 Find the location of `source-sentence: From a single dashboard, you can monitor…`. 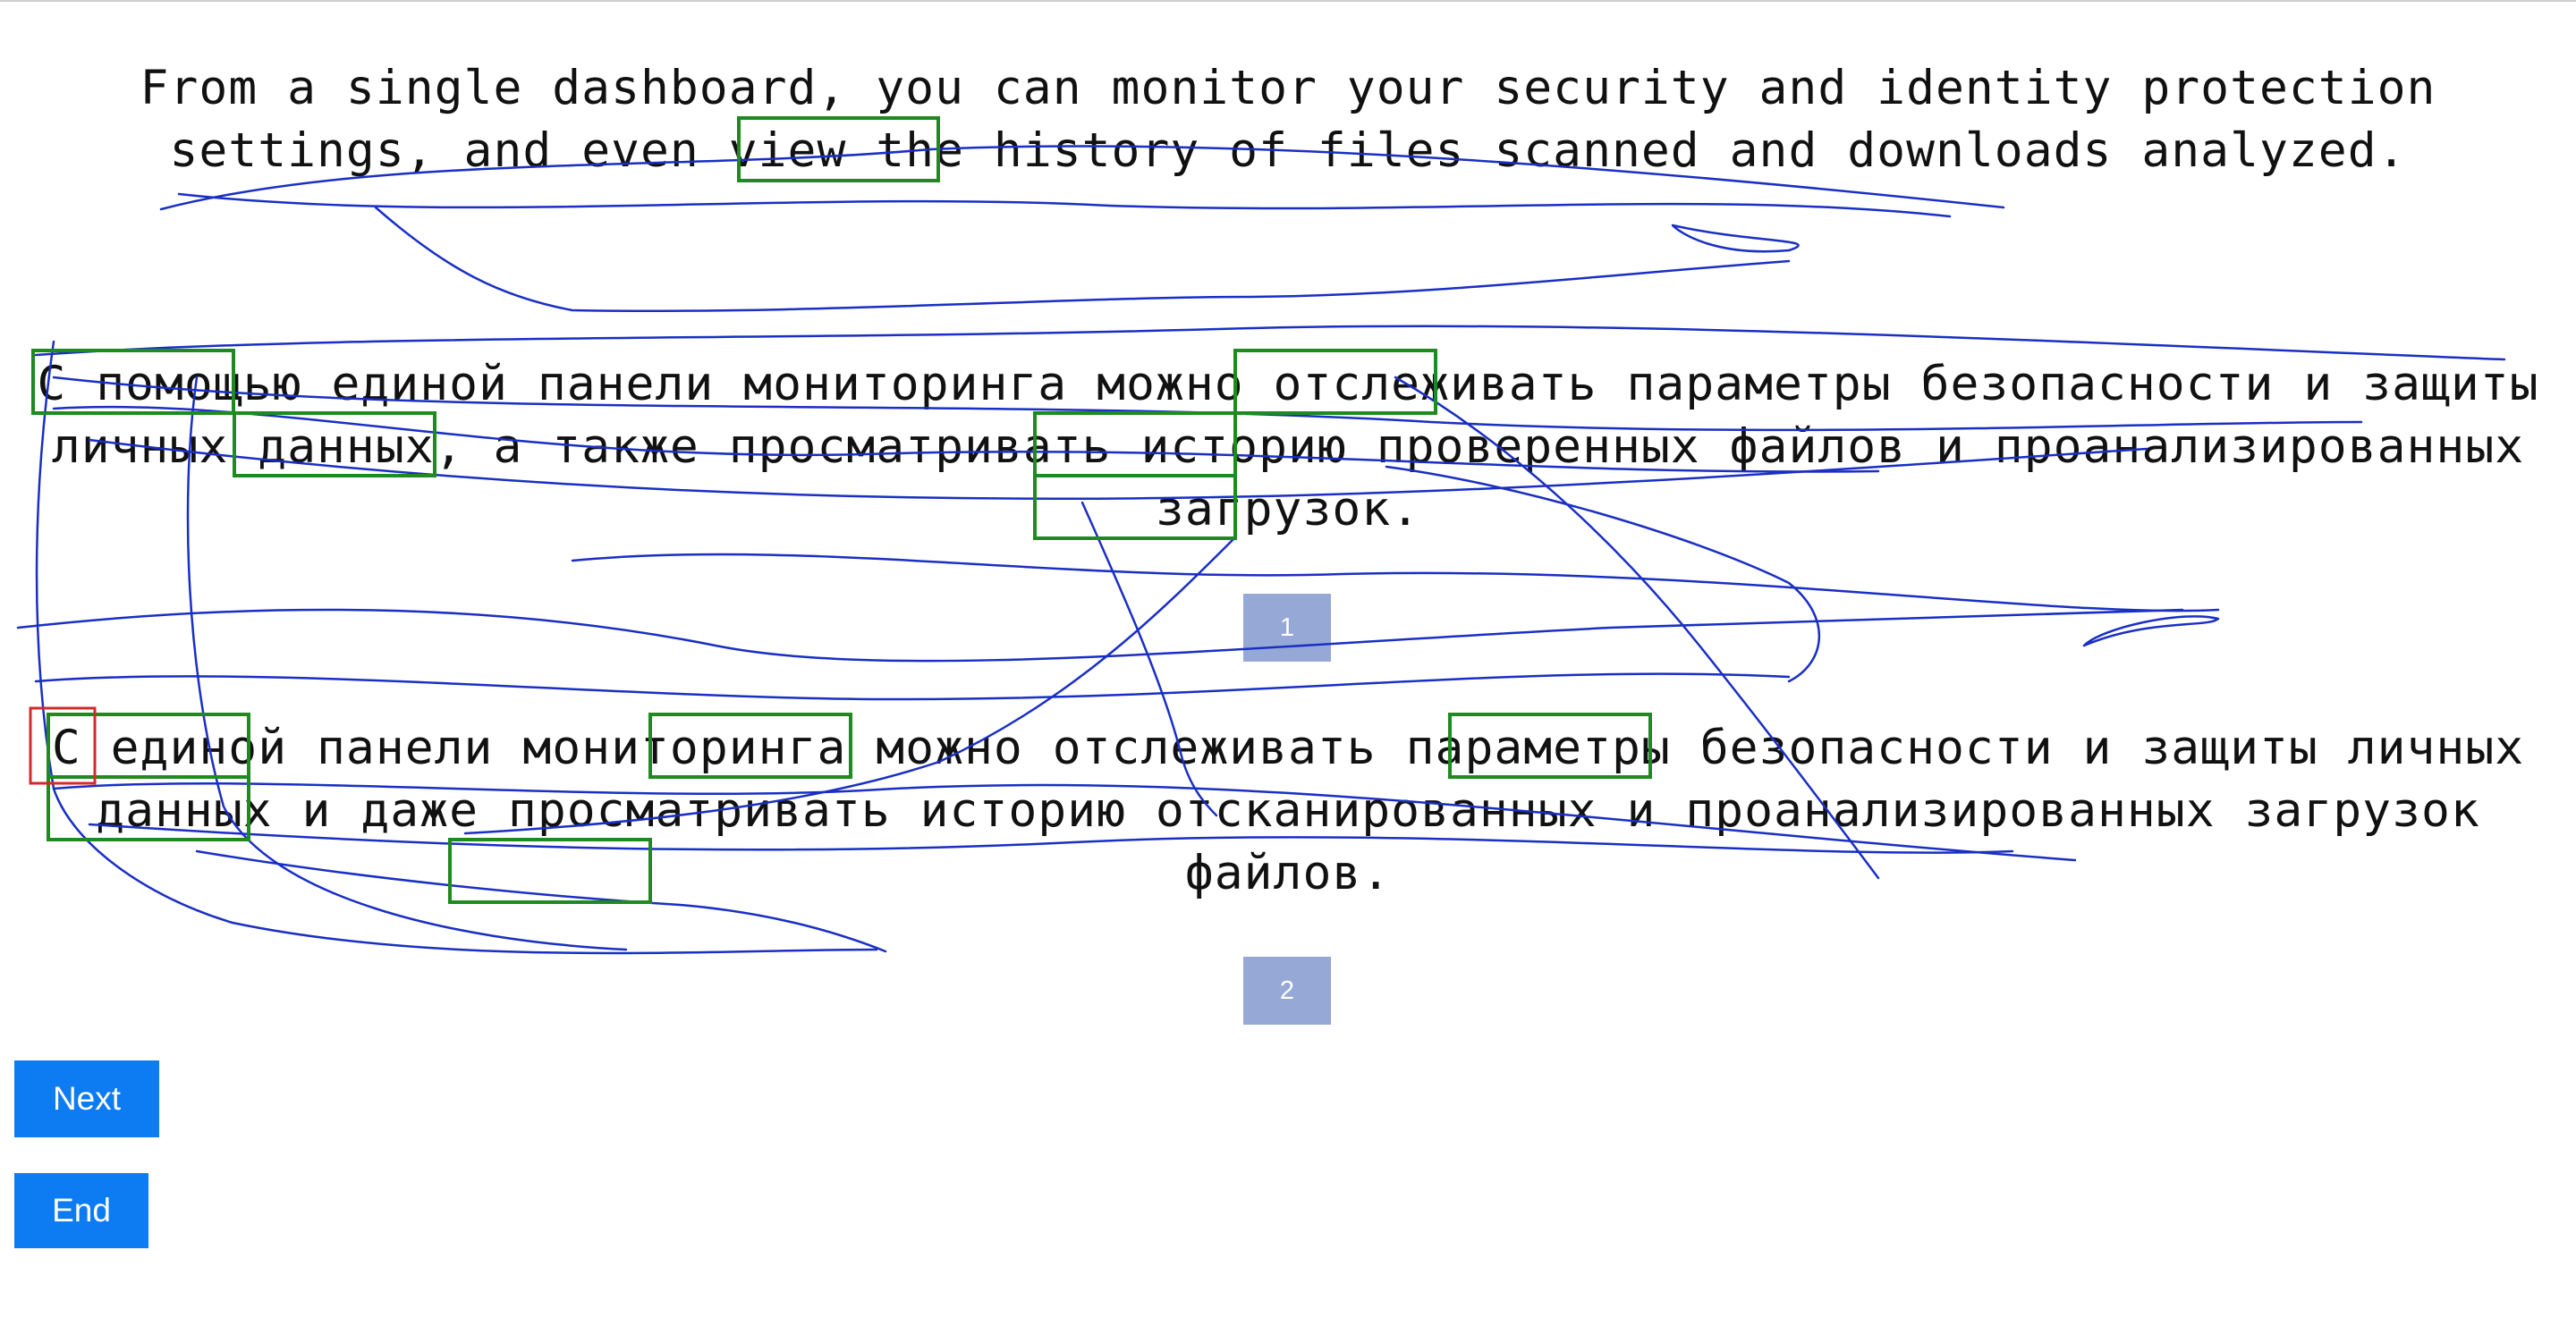

source-sentence: From a single dashboard, you can monitor… is located at coordinates (1288, 120).